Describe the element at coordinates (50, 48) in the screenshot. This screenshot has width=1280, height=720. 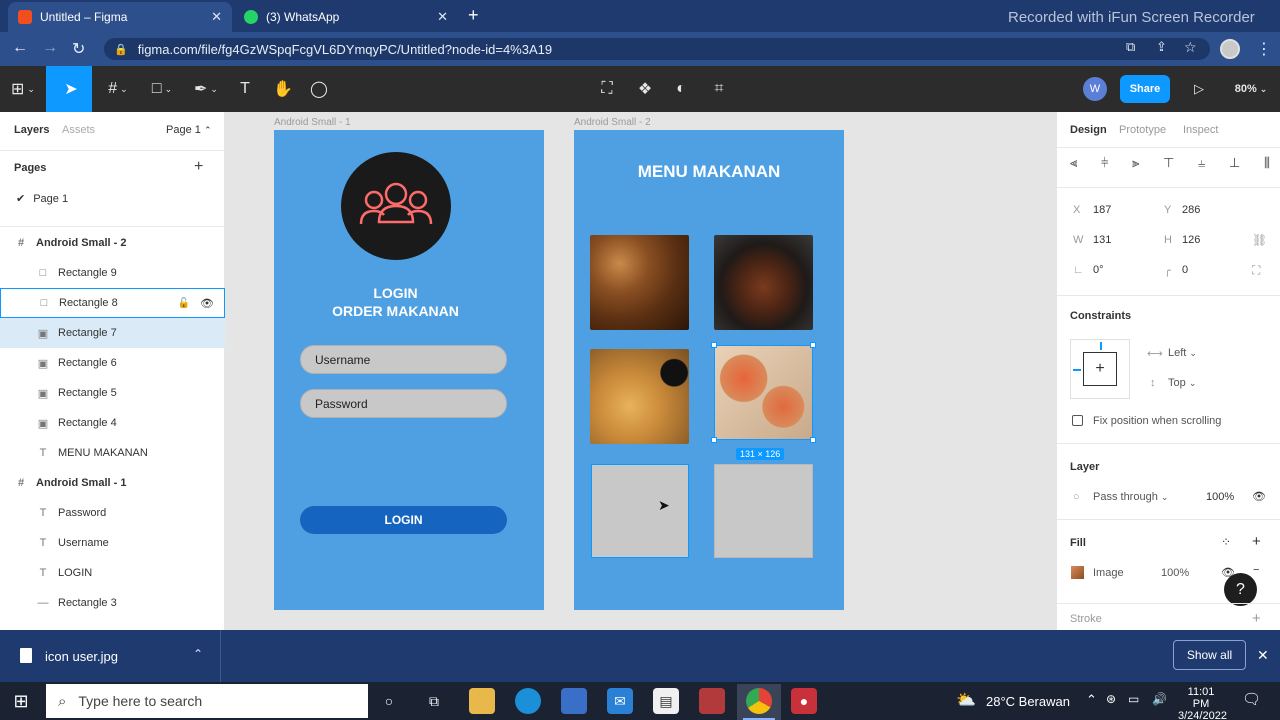
I see `forward-icon: →` at that location.